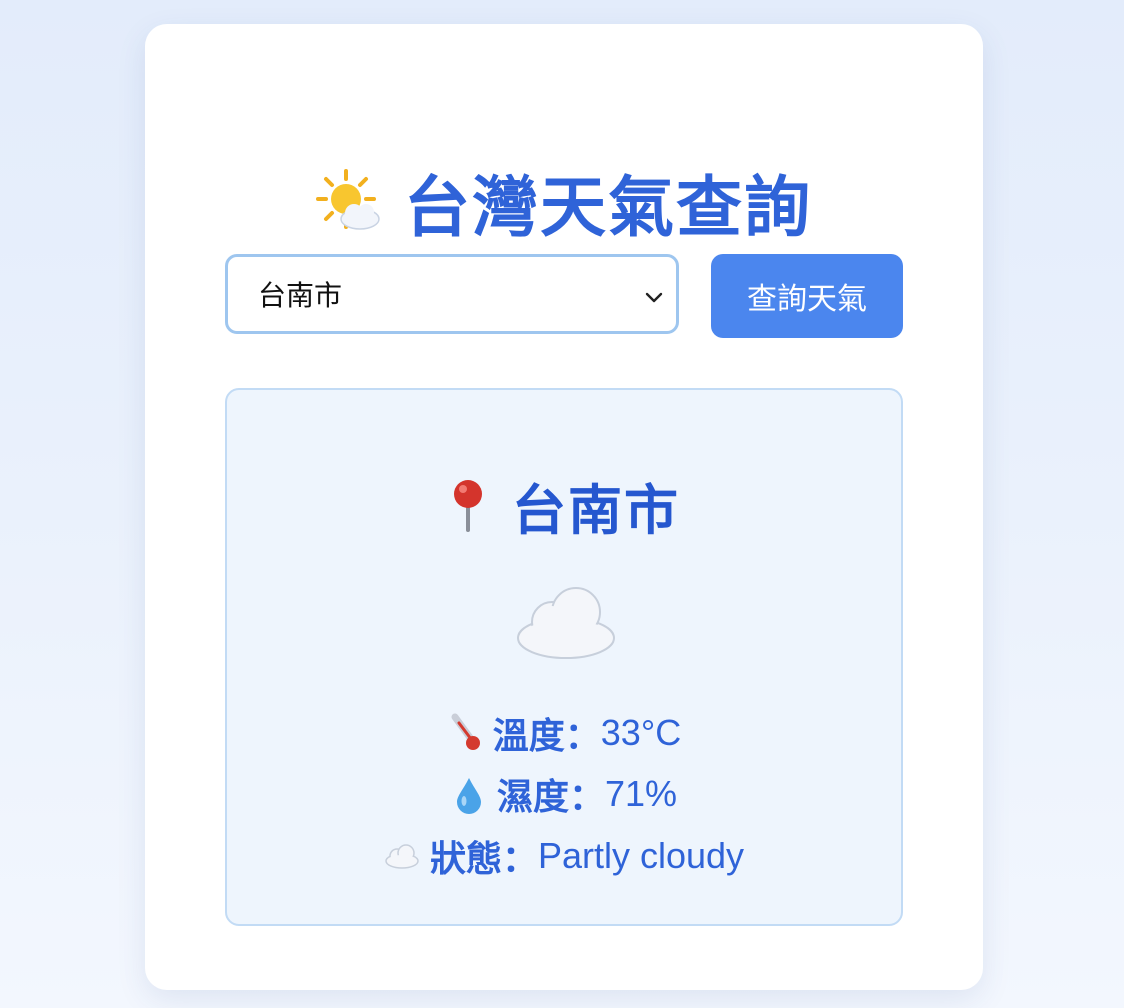  I want to click on status-value: Partly cloudy, so click(641, 855).